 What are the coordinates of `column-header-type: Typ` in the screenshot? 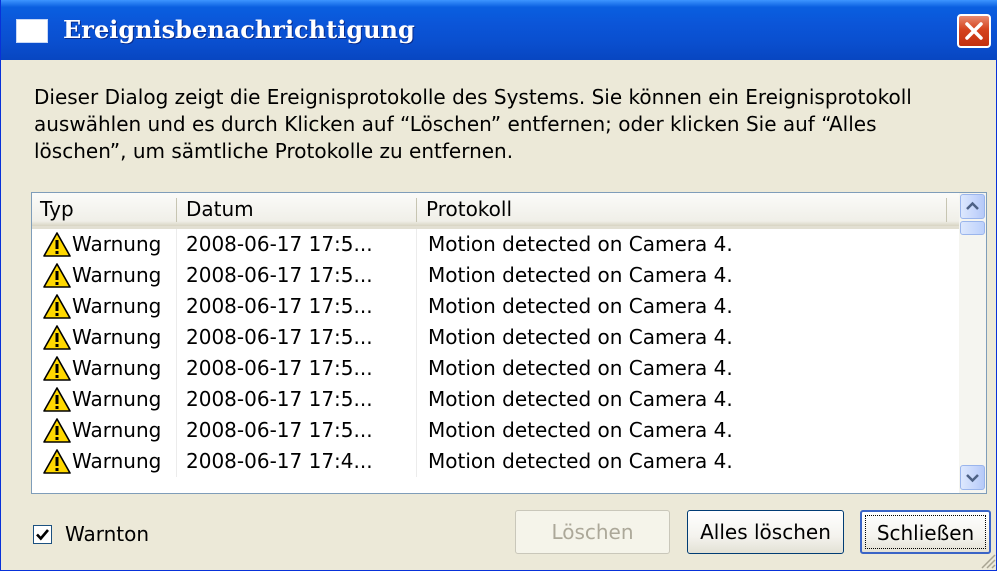 It's located at (104, 209).